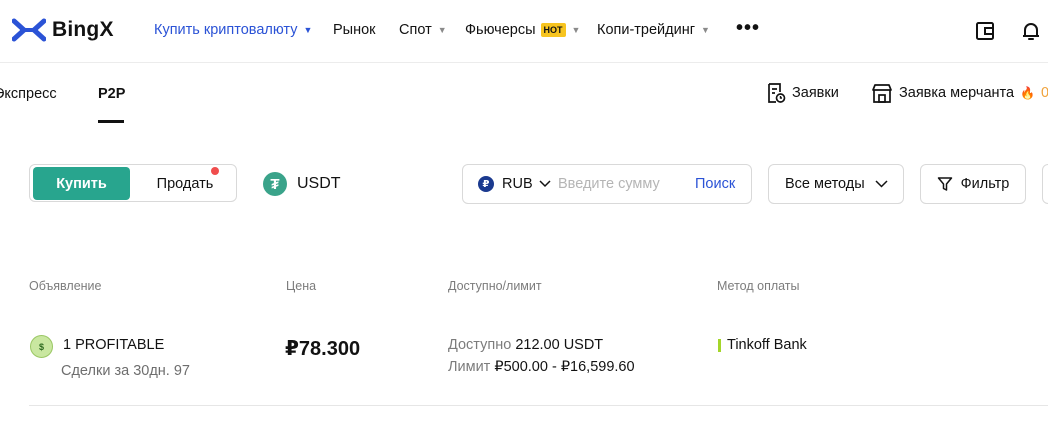 The image size is (1048, 443). What do you see at coordinates (226, 30) in the screenshot?
I see `nav-buy-crypto-label: Купить криптовалюту` at bounding box center [226, 30].